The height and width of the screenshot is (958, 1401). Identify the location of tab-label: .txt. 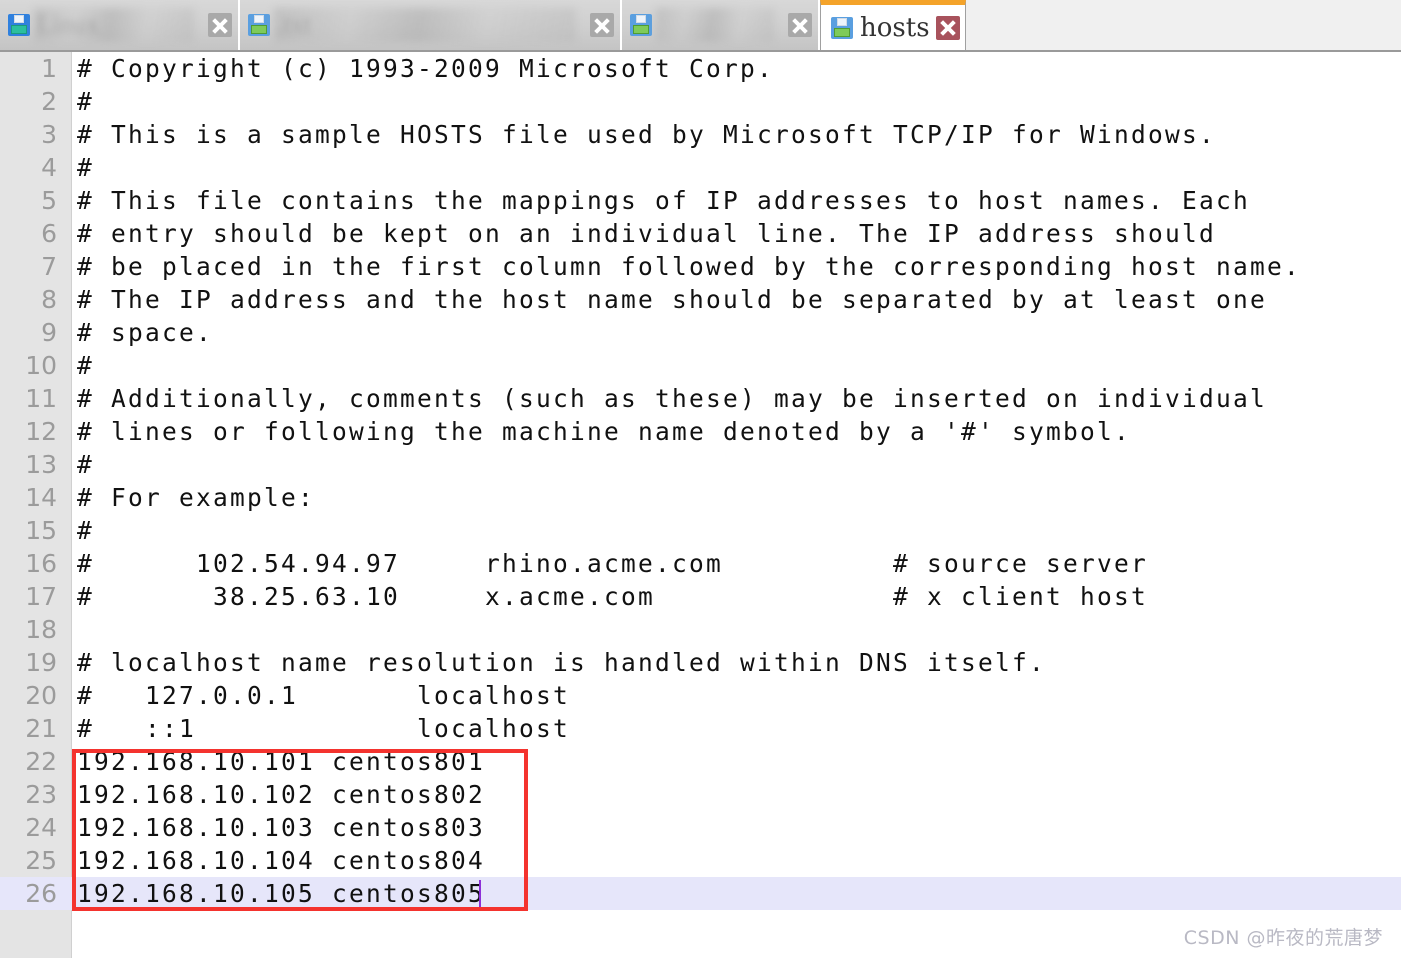
(294, 24).